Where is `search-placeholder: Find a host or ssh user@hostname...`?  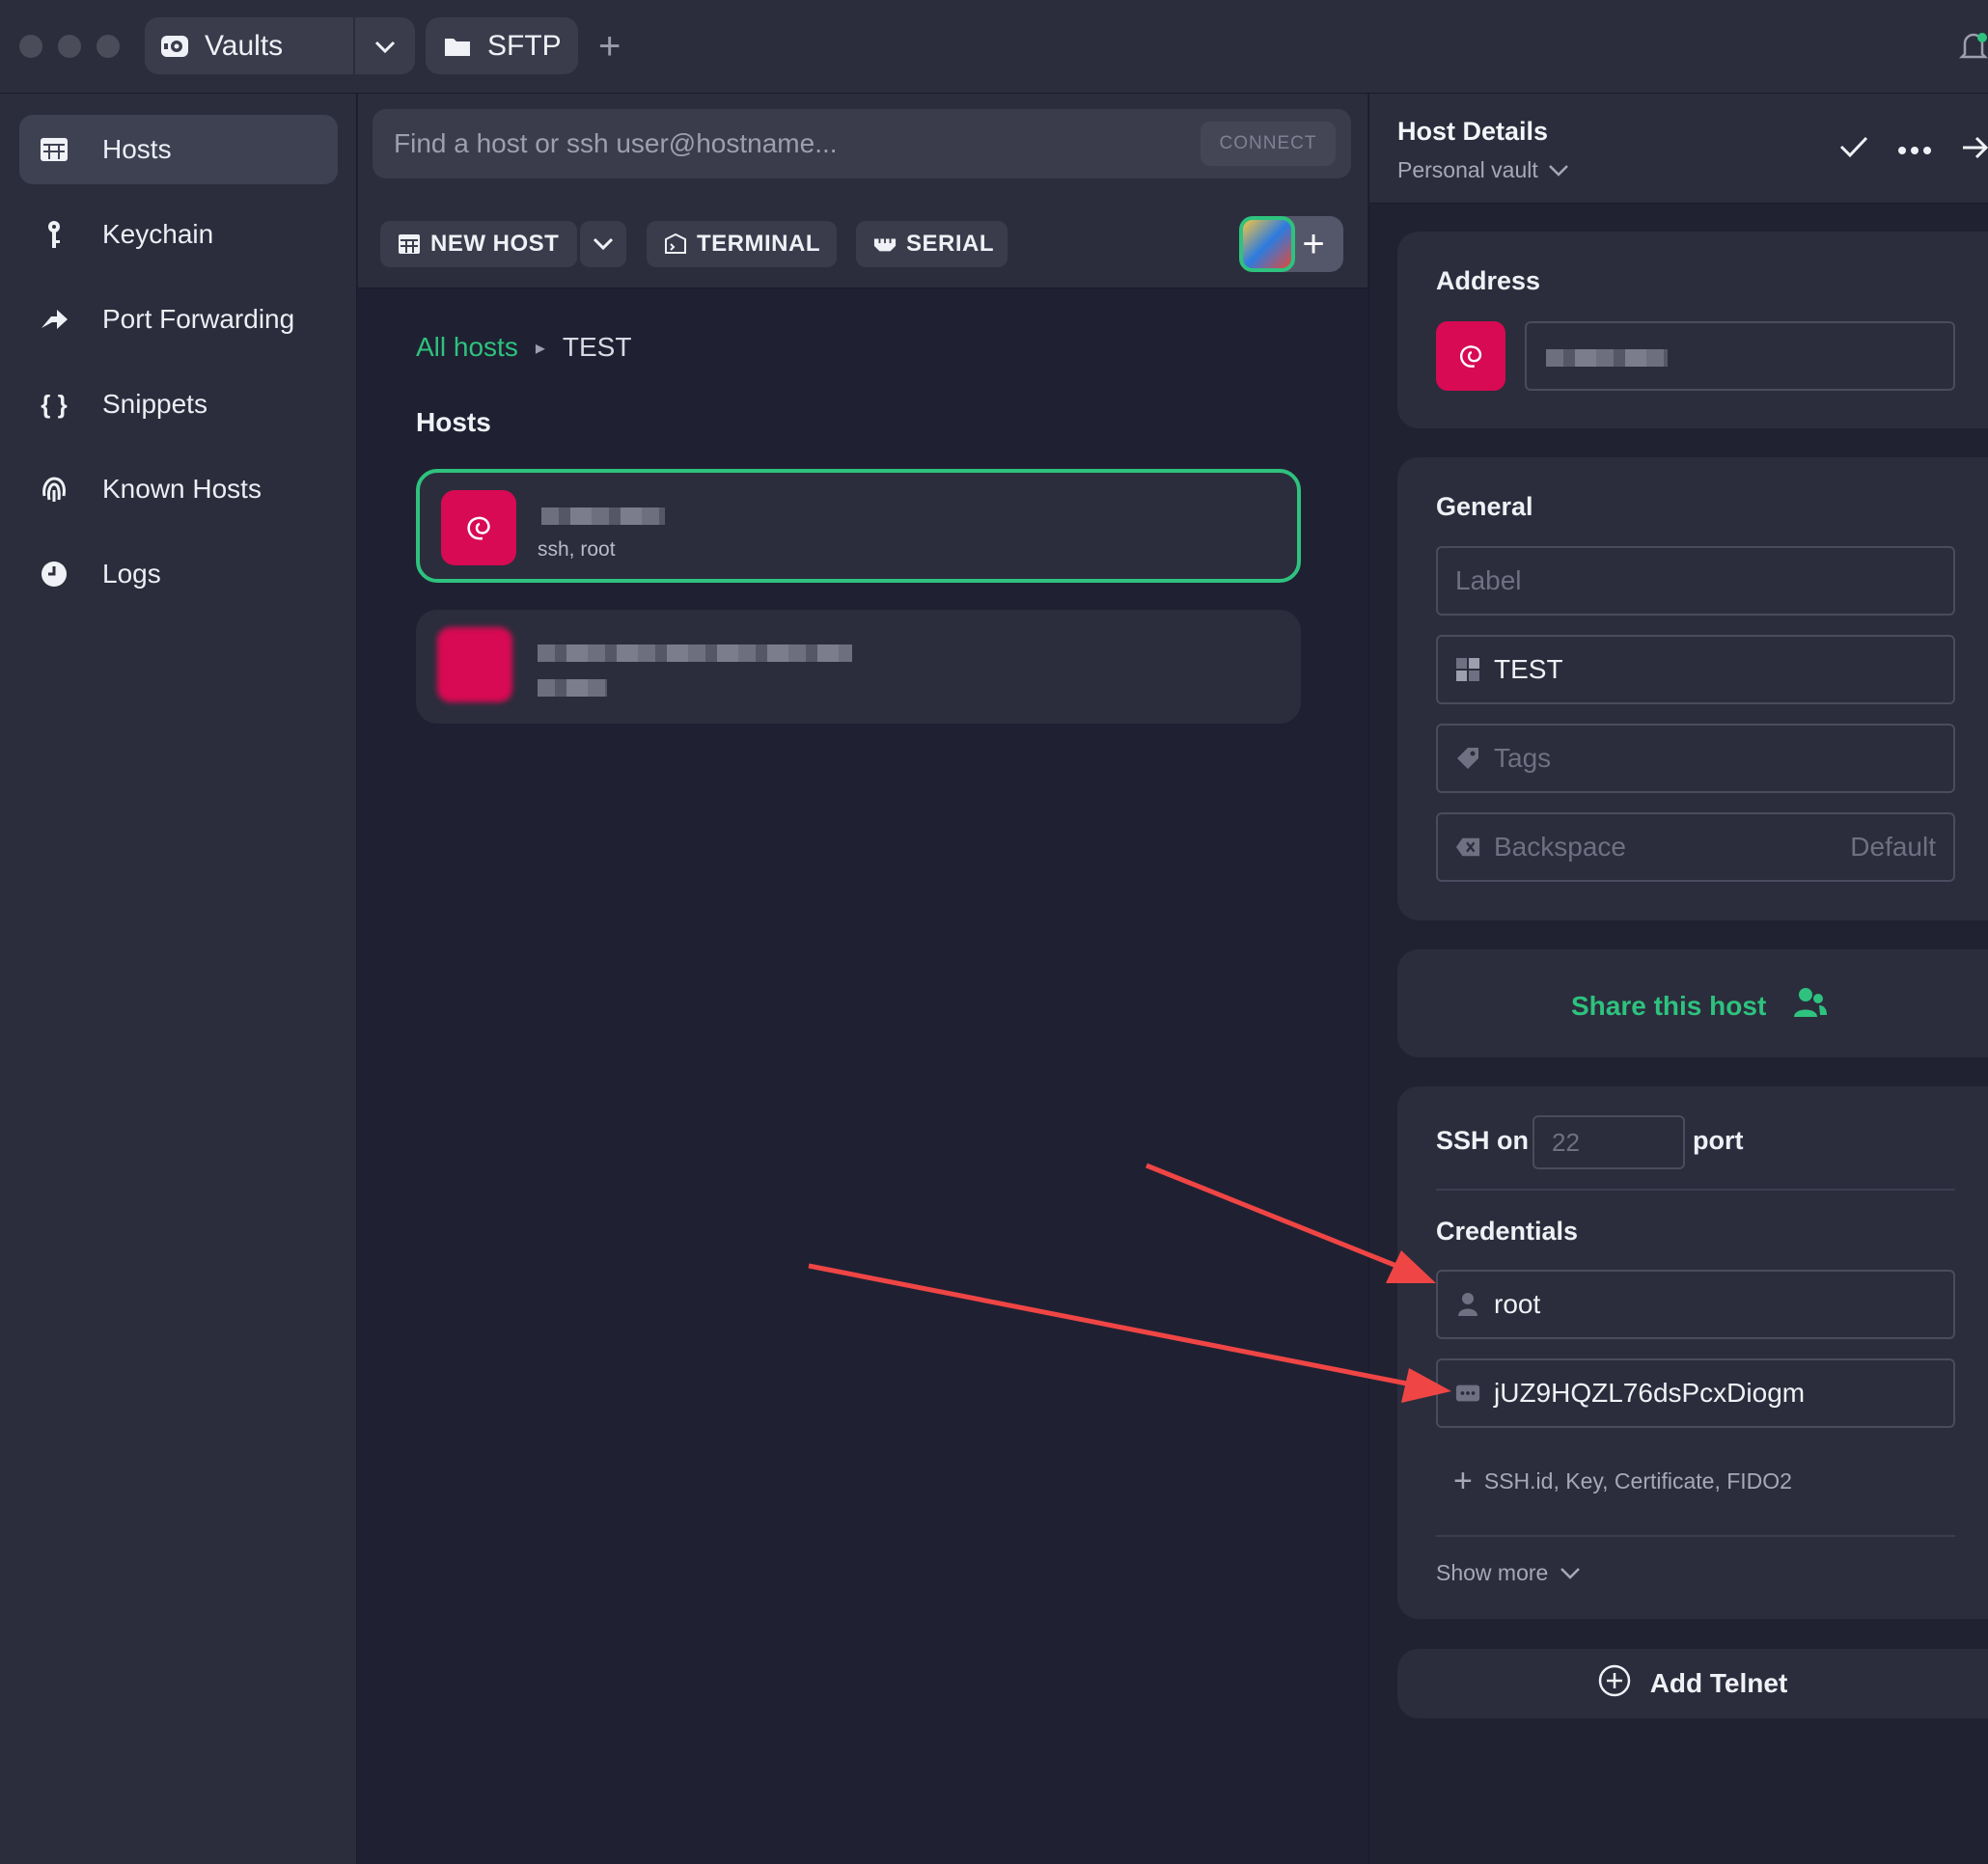
search-placeholder: Find a host or ssh user@hostname... is located at coordinates (616, 143).